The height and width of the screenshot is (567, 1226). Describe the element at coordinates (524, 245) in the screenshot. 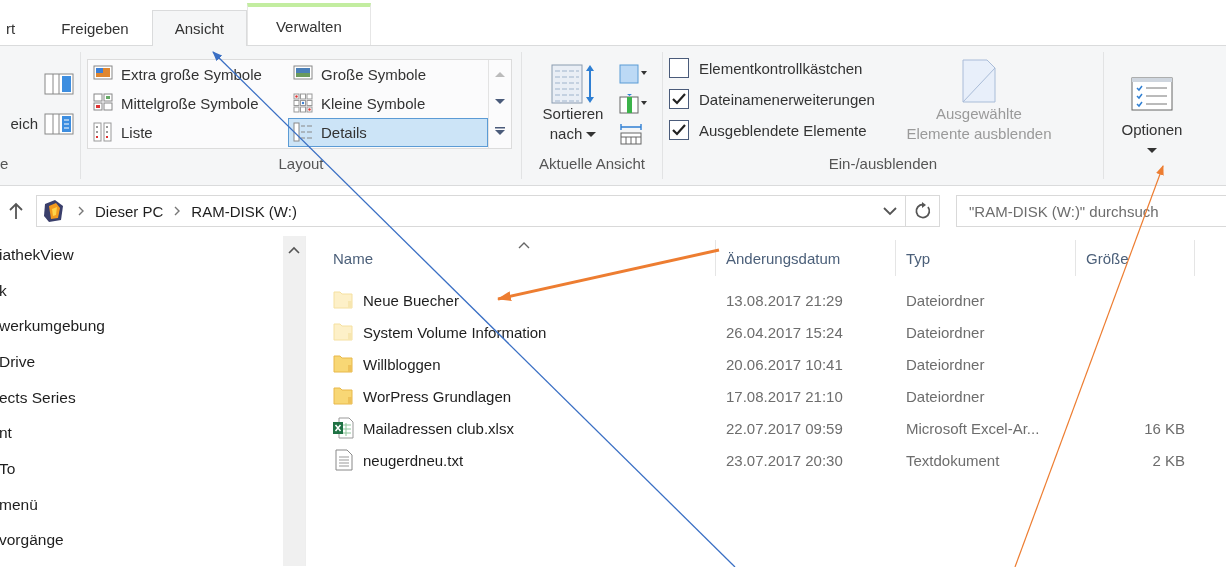

I see `sort-caret-icon` at that location.